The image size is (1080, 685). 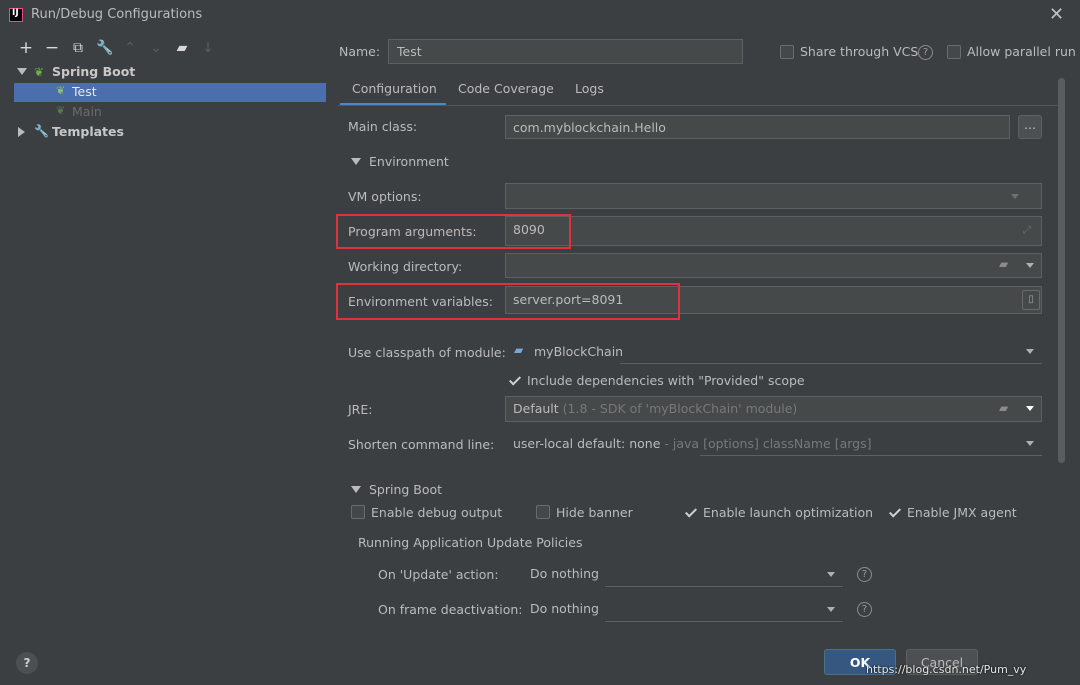 What do you see at coordinates (208, 48) in the screenshot?
I see `sort-icon: ↓` at bounding box center [208, 48].